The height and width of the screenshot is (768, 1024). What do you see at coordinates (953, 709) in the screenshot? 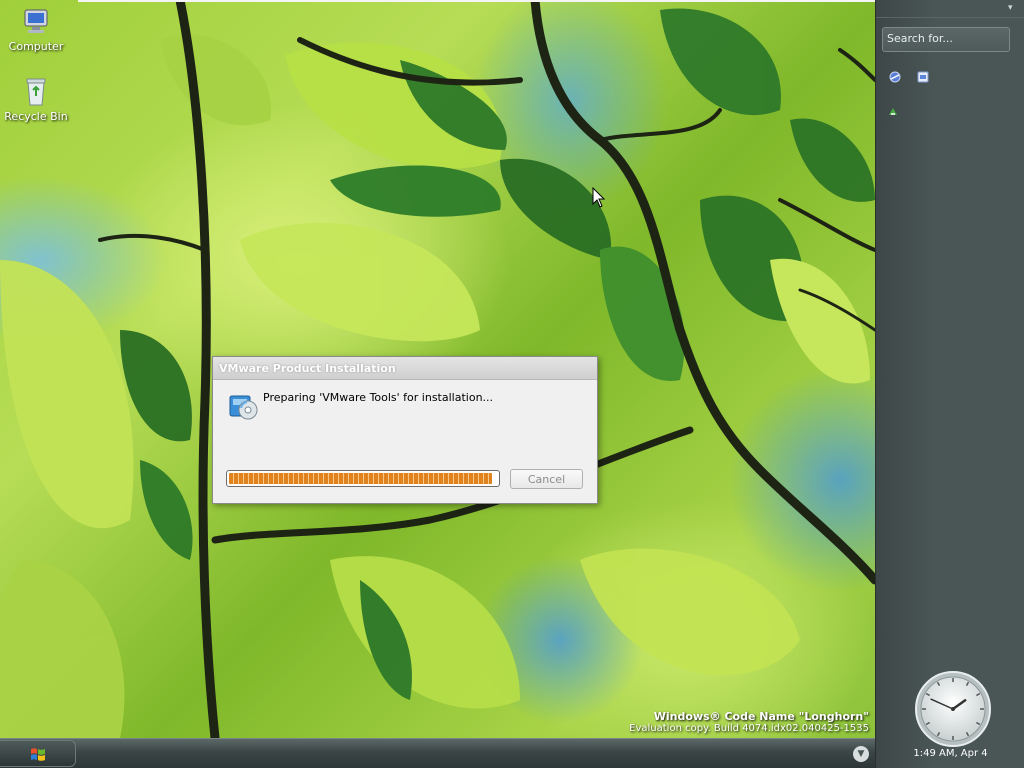
I see `clock-gadget` at bounding box center [953, 709].